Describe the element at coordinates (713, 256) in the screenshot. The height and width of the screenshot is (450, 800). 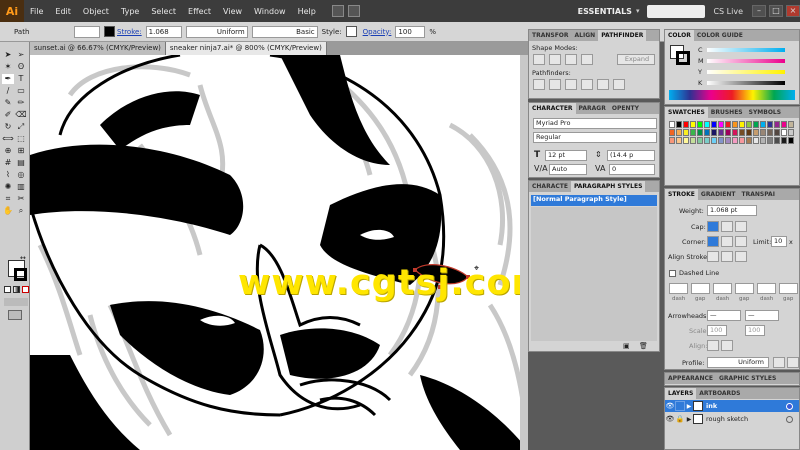
I see `align-center-icon` at that location.